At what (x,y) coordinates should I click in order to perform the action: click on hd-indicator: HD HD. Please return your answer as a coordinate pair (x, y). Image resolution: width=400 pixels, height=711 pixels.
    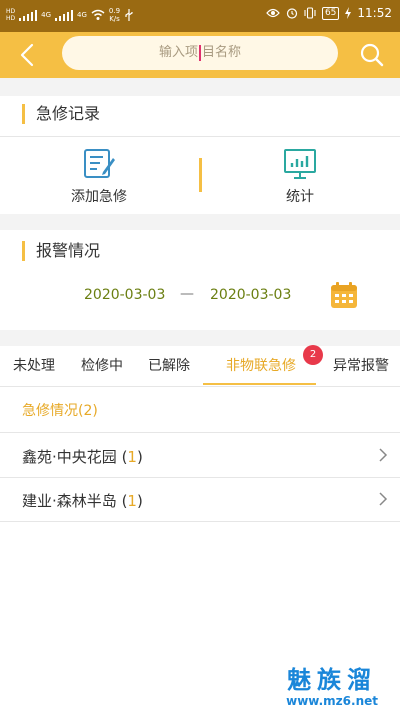
    Looking at the image, I should click on (10, 15).